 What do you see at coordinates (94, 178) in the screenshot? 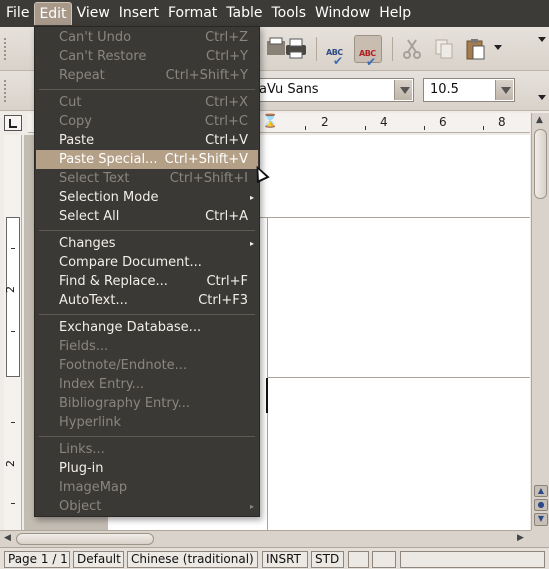
I see `menu-item-label: Select Text` at bounding box center [94, 178].